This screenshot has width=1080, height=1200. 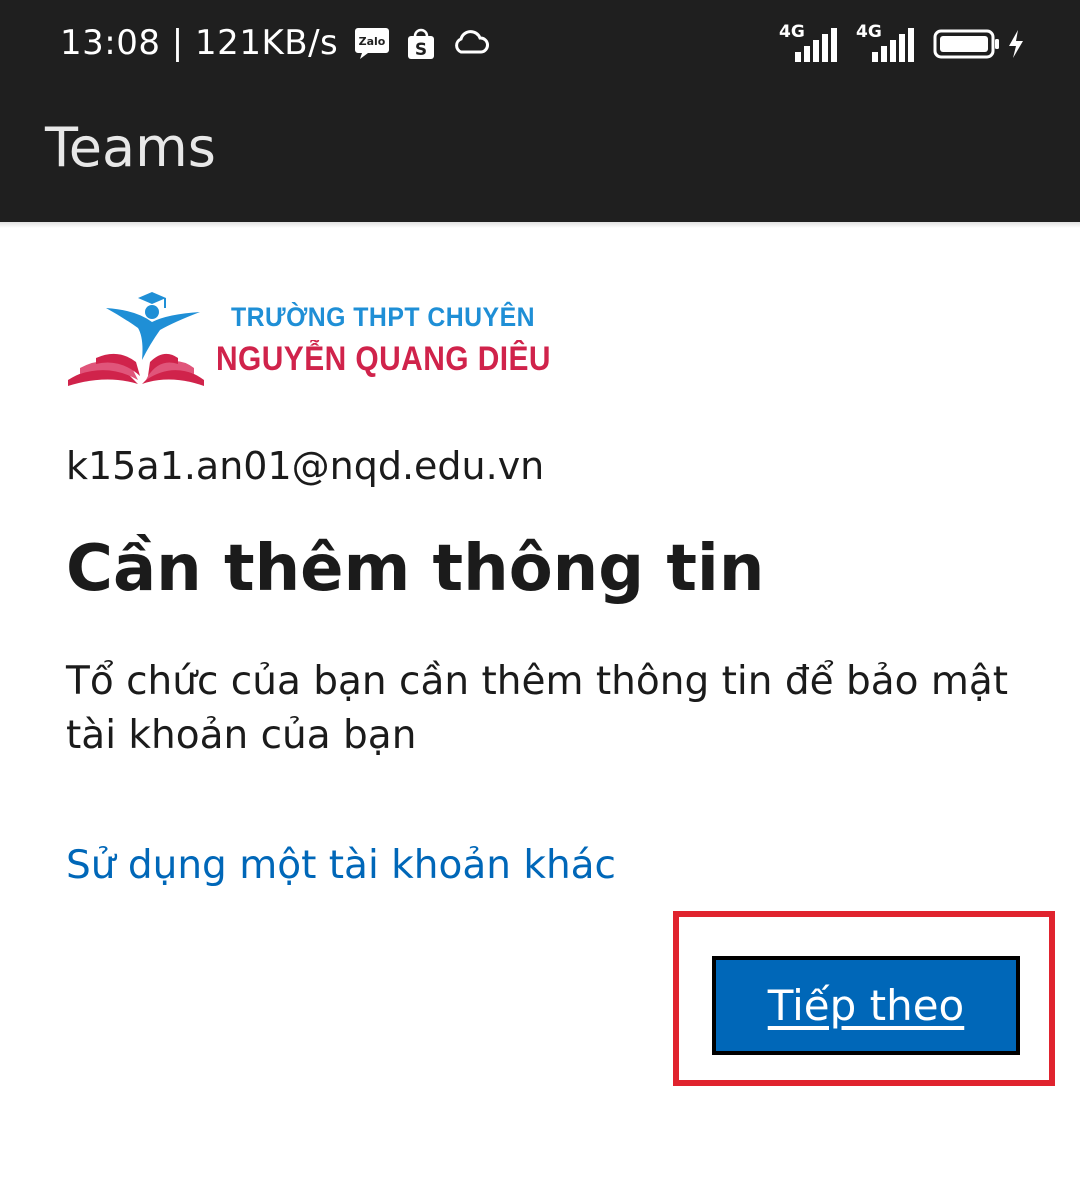 I want to click on shopee-label: S, so click(x=421, y=50).